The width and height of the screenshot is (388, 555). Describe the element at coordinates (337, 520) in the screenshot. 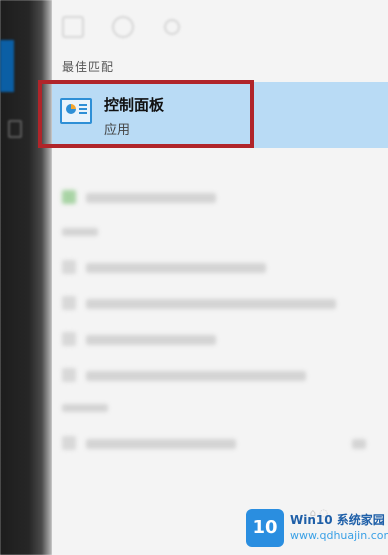

I see `watermark-title: Win10 系统家园` at that location.